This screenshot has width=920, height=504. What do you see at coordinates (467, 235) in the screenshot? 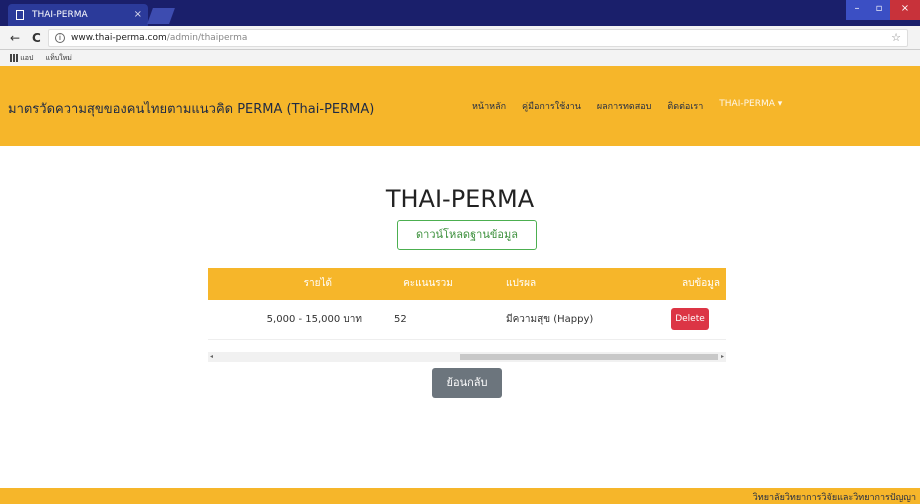
I see `download-database-button: ดาวน์โหลดฐานข้อมูล` at bounding box center [467, 235].